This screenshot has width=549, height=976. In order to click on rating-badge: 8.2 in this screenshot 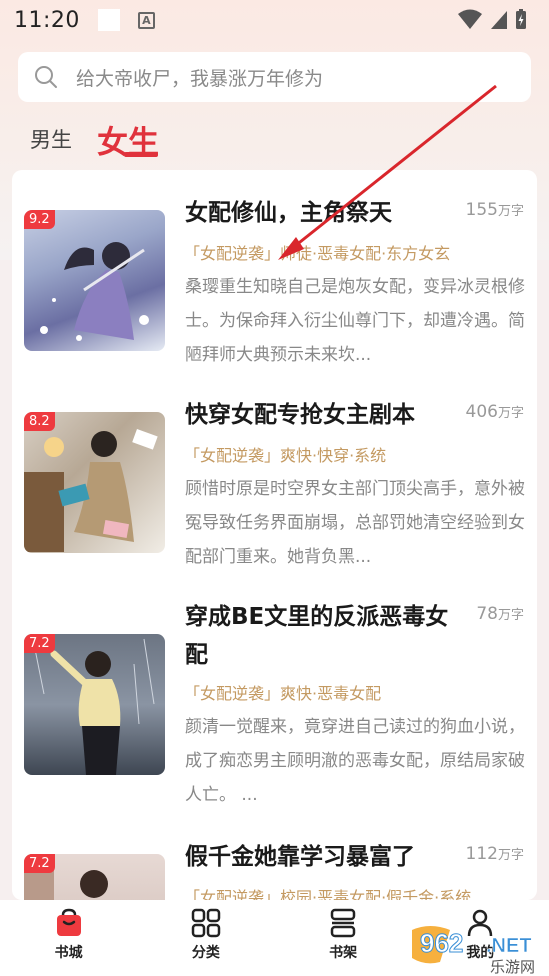, I will do `click(39, 421)`.